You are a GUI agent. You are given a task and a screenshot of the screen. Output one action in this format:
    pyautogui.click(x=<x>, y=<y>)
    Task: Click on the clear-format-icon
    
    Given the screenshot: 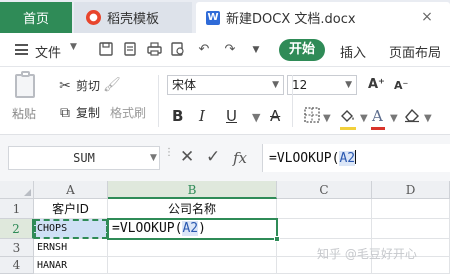 What is the action you would take?
    pyautogui.click(x=412, y=117)
    